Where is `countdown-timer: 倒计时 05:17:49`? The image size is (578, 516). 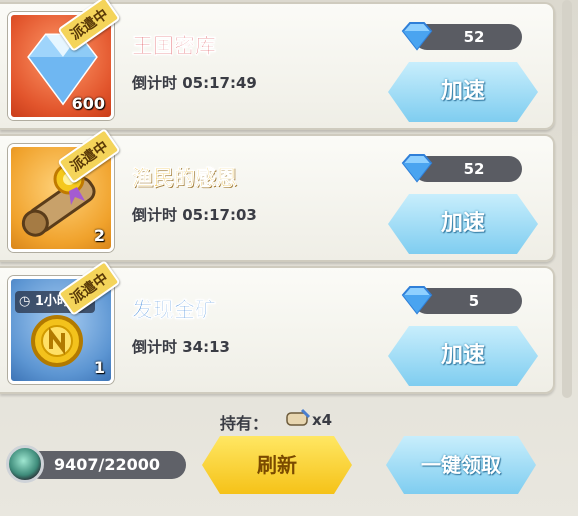 countdown-timer: 倒计时 05:17:49 is located at coordinates (194, 83).